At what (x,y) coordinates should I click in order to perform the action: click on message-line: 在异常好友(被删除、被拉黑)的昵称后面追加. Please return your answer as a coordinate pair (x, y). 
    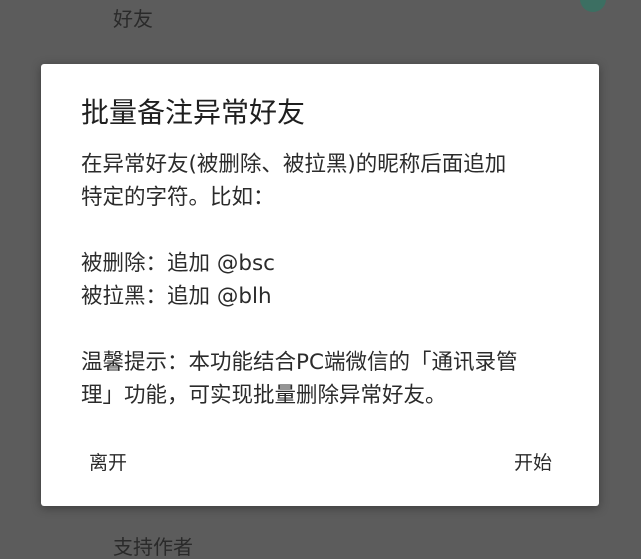
    Looking at the image, I should click on (294, 164).